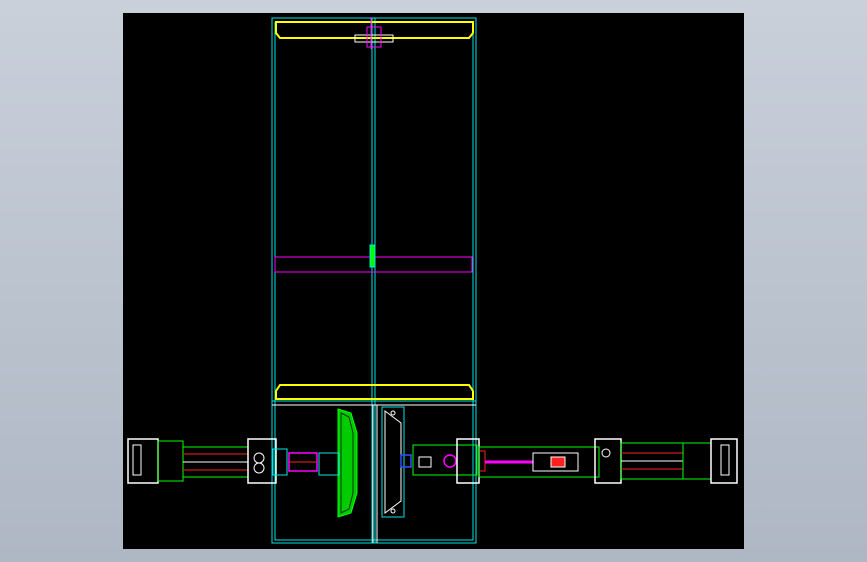  What do you see at coordinates (374, 393) in the screenshot?
I see `bottom-plate` at bounding box center [374, 393].